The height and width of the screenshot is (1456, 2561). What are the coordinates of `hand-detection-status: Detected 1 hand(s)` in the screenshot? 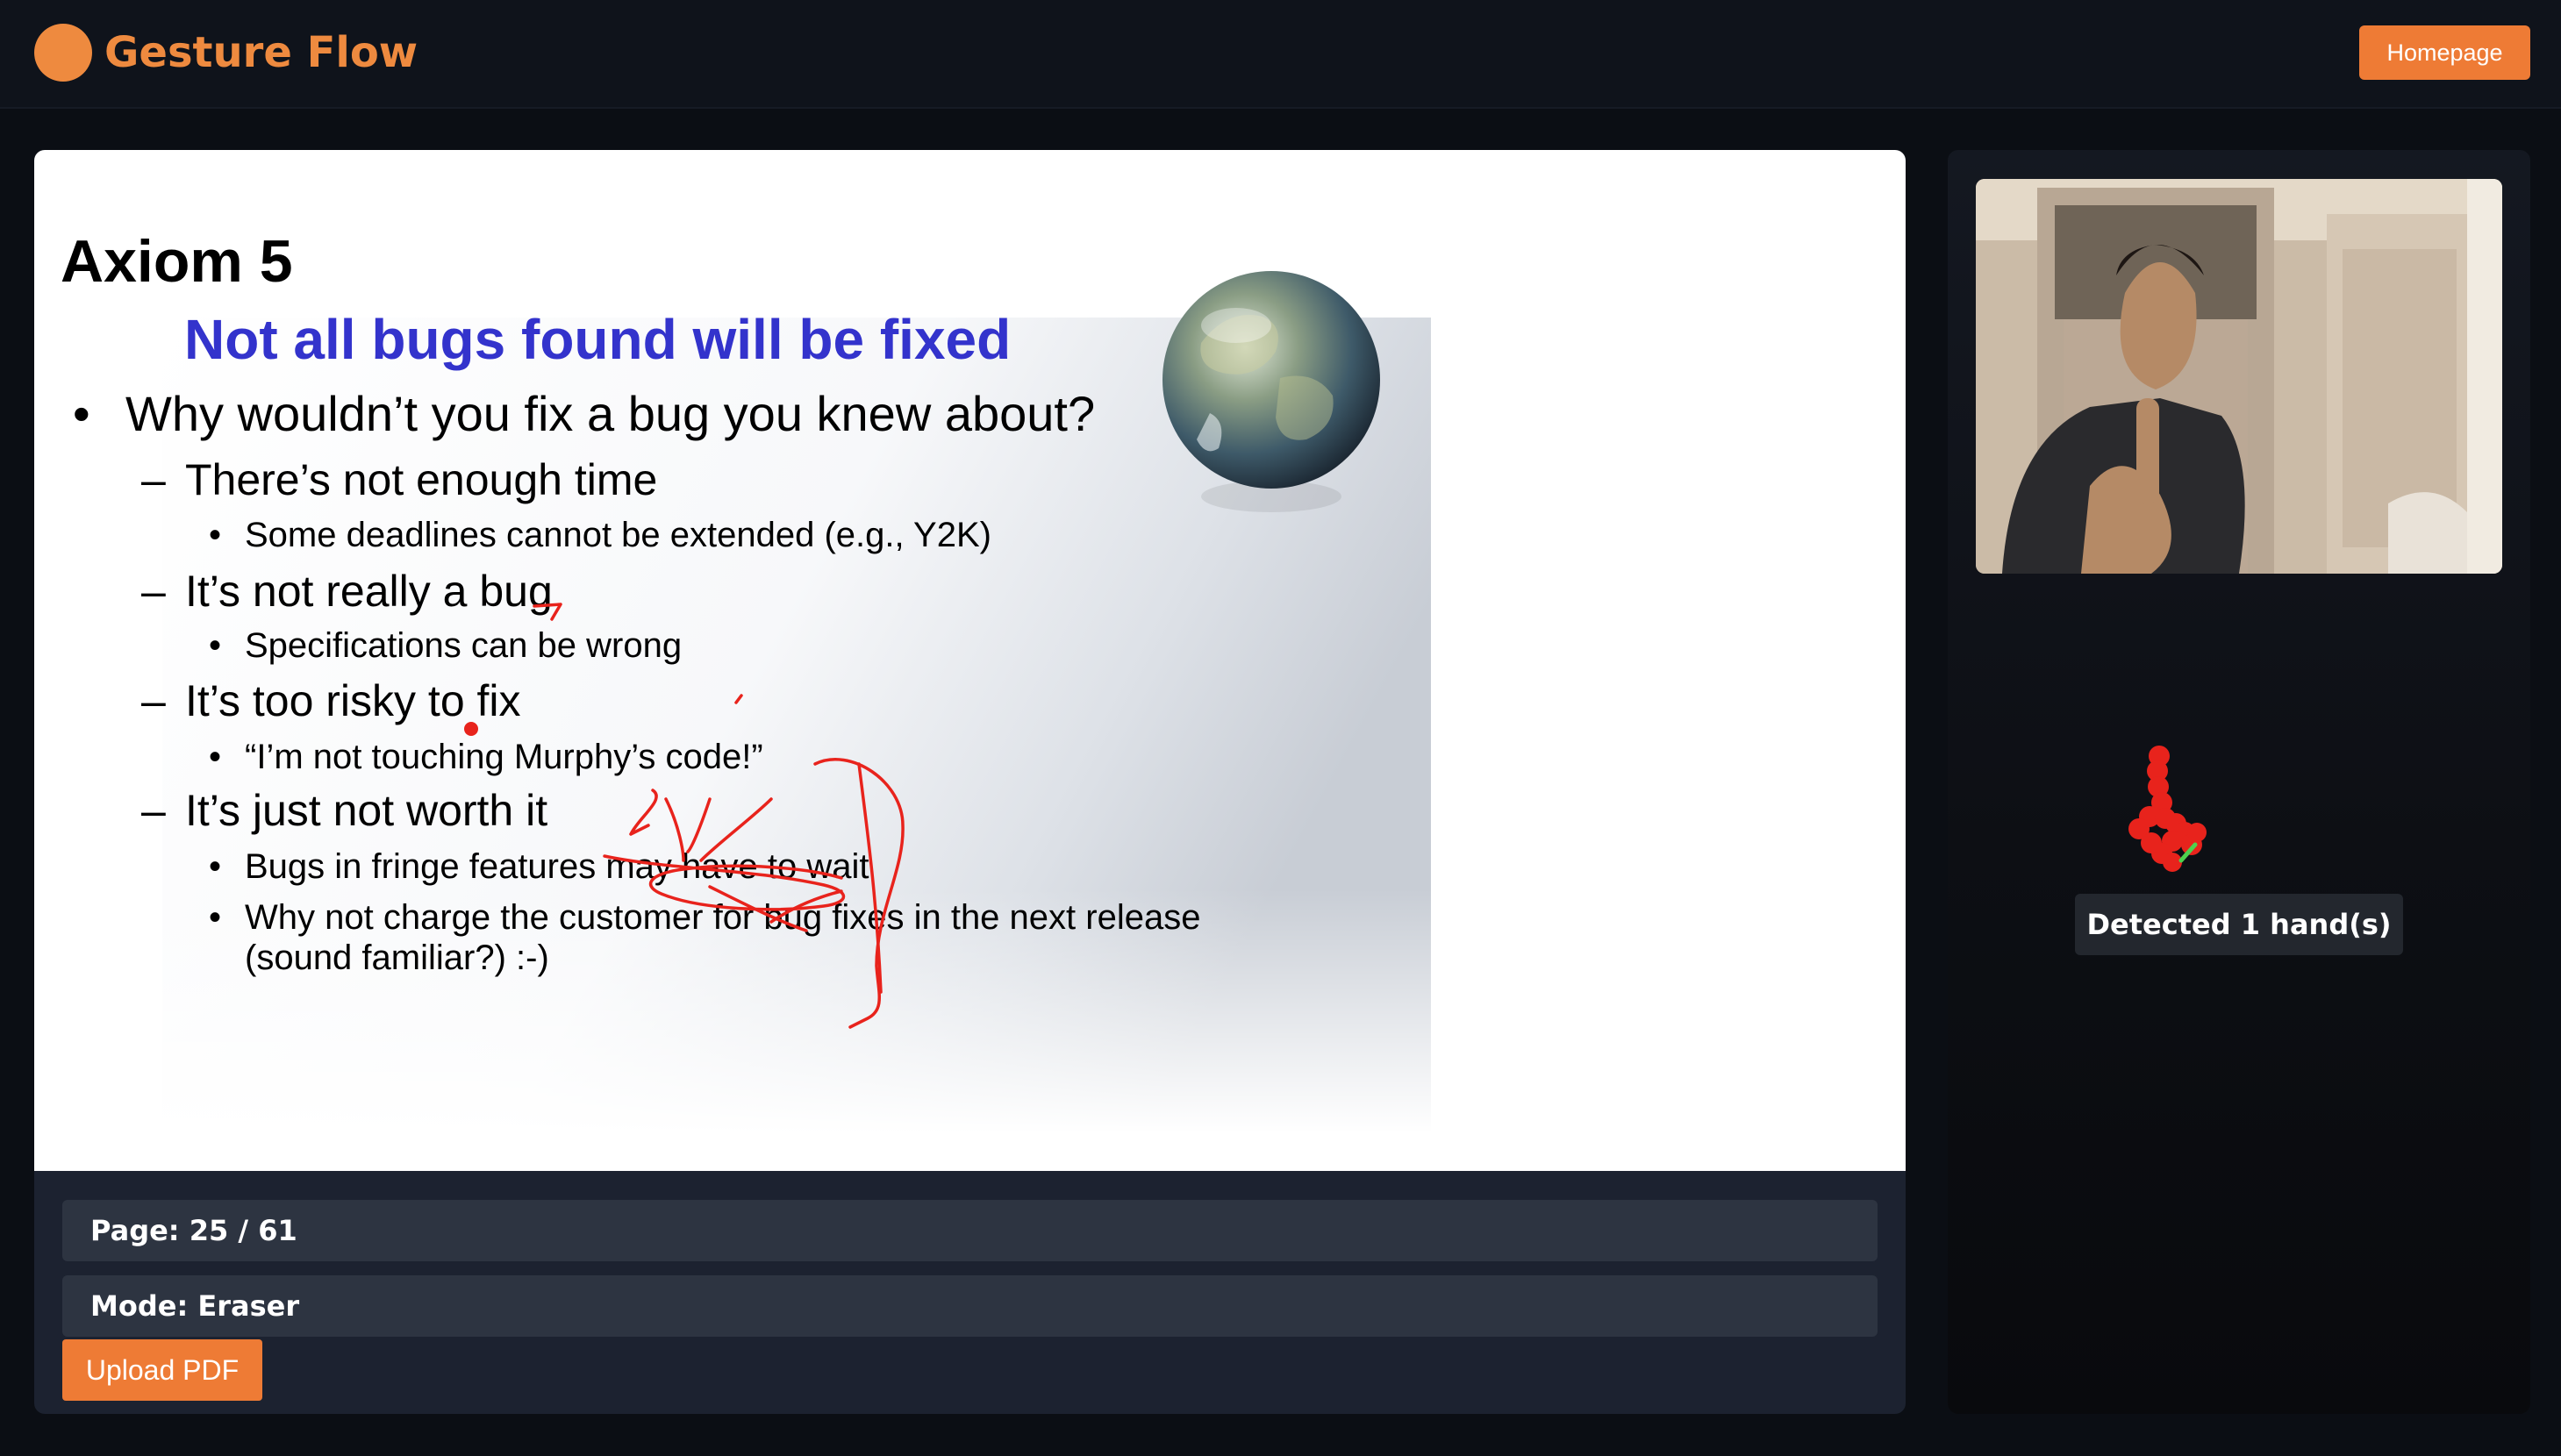 It's located at (2239, 924).